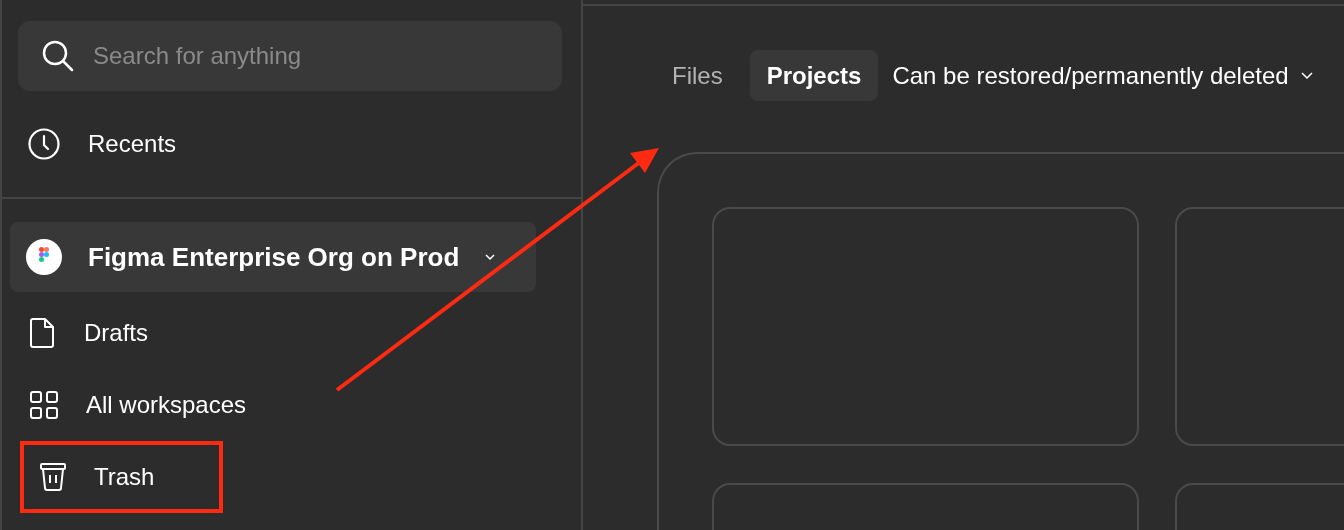 This screenshot has width=1344, height=530. Describe the element at coordinates (44, 257) in the screenshot. I see `logo-icon` at that location.